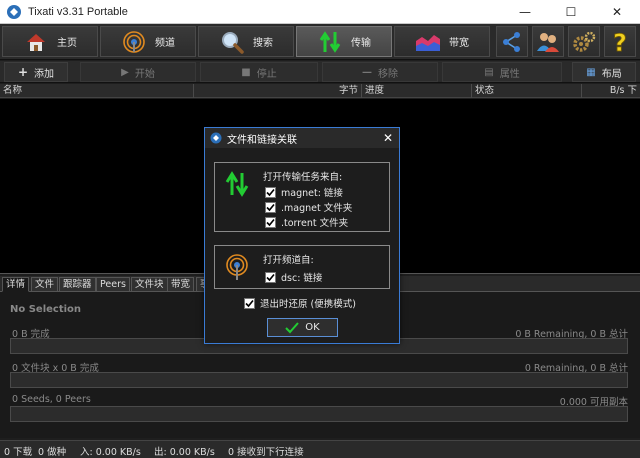  What do you see at coordinates (571, 12) in the screenshot?
I see `maximize-button: ☐` at bounding box center [571, 12].